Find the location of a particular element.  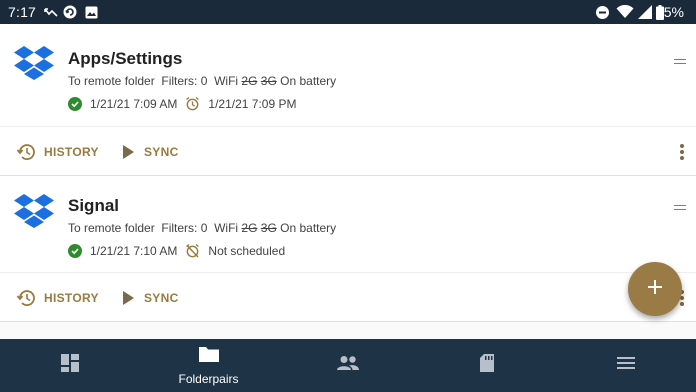

scheduled-time: 1/21/21 7:09 PM is located at coordinates (252, 103).